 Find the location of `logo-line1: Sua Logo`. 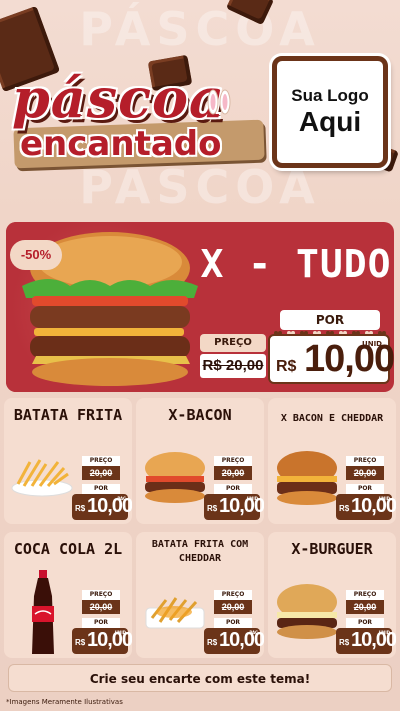

logo-line1: Sua Logo is located at coordinates (330, 95).